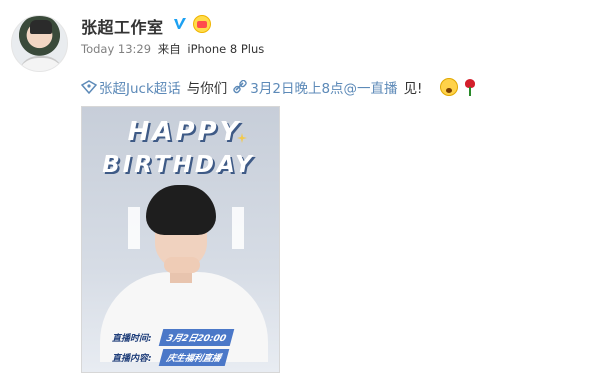 The height and width of the screenshot is (388, 592). I want to click on text-mid: 与你们, so click(207, 89).